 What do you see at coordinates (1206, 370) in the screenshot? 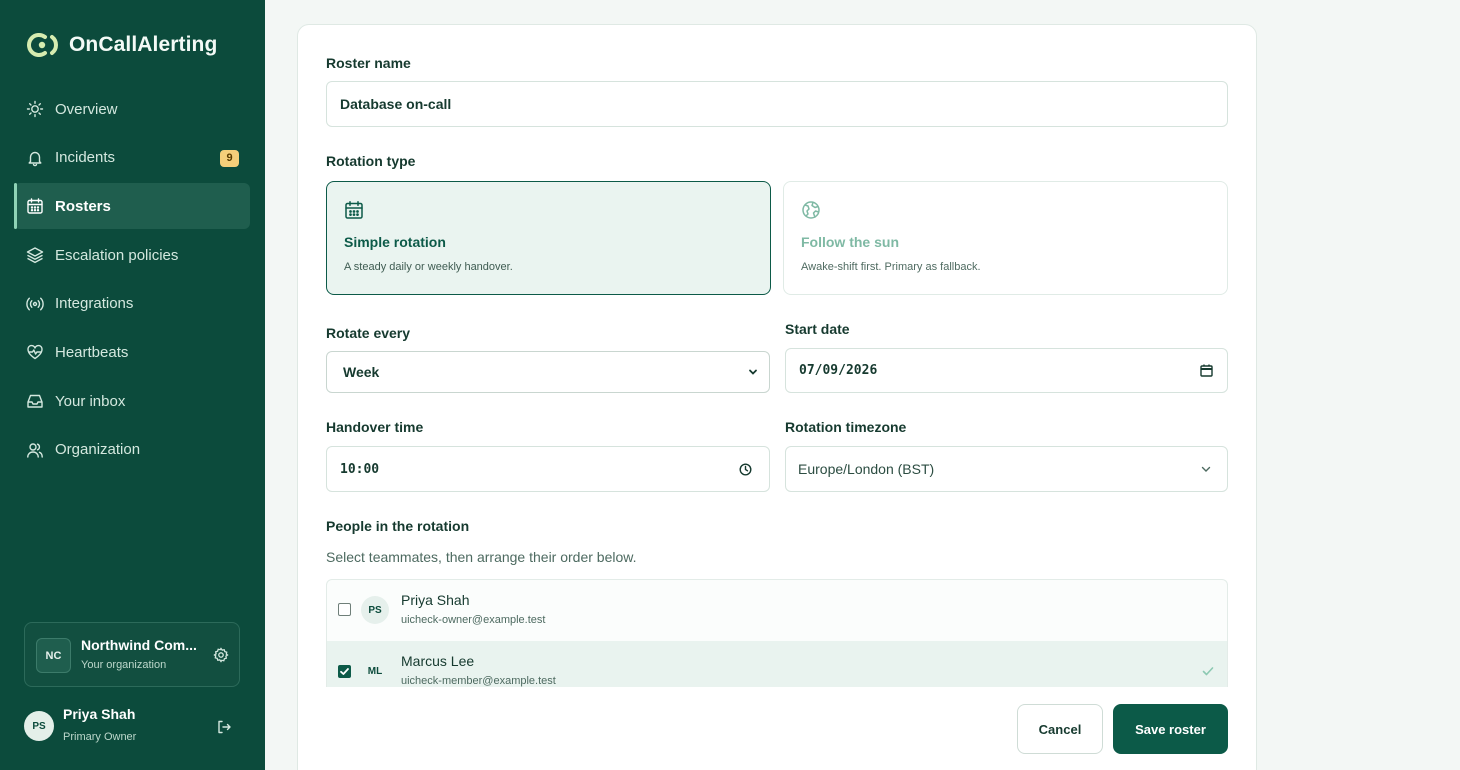
I see `calendar-picker-icon` at bounding box center [1206, 370].